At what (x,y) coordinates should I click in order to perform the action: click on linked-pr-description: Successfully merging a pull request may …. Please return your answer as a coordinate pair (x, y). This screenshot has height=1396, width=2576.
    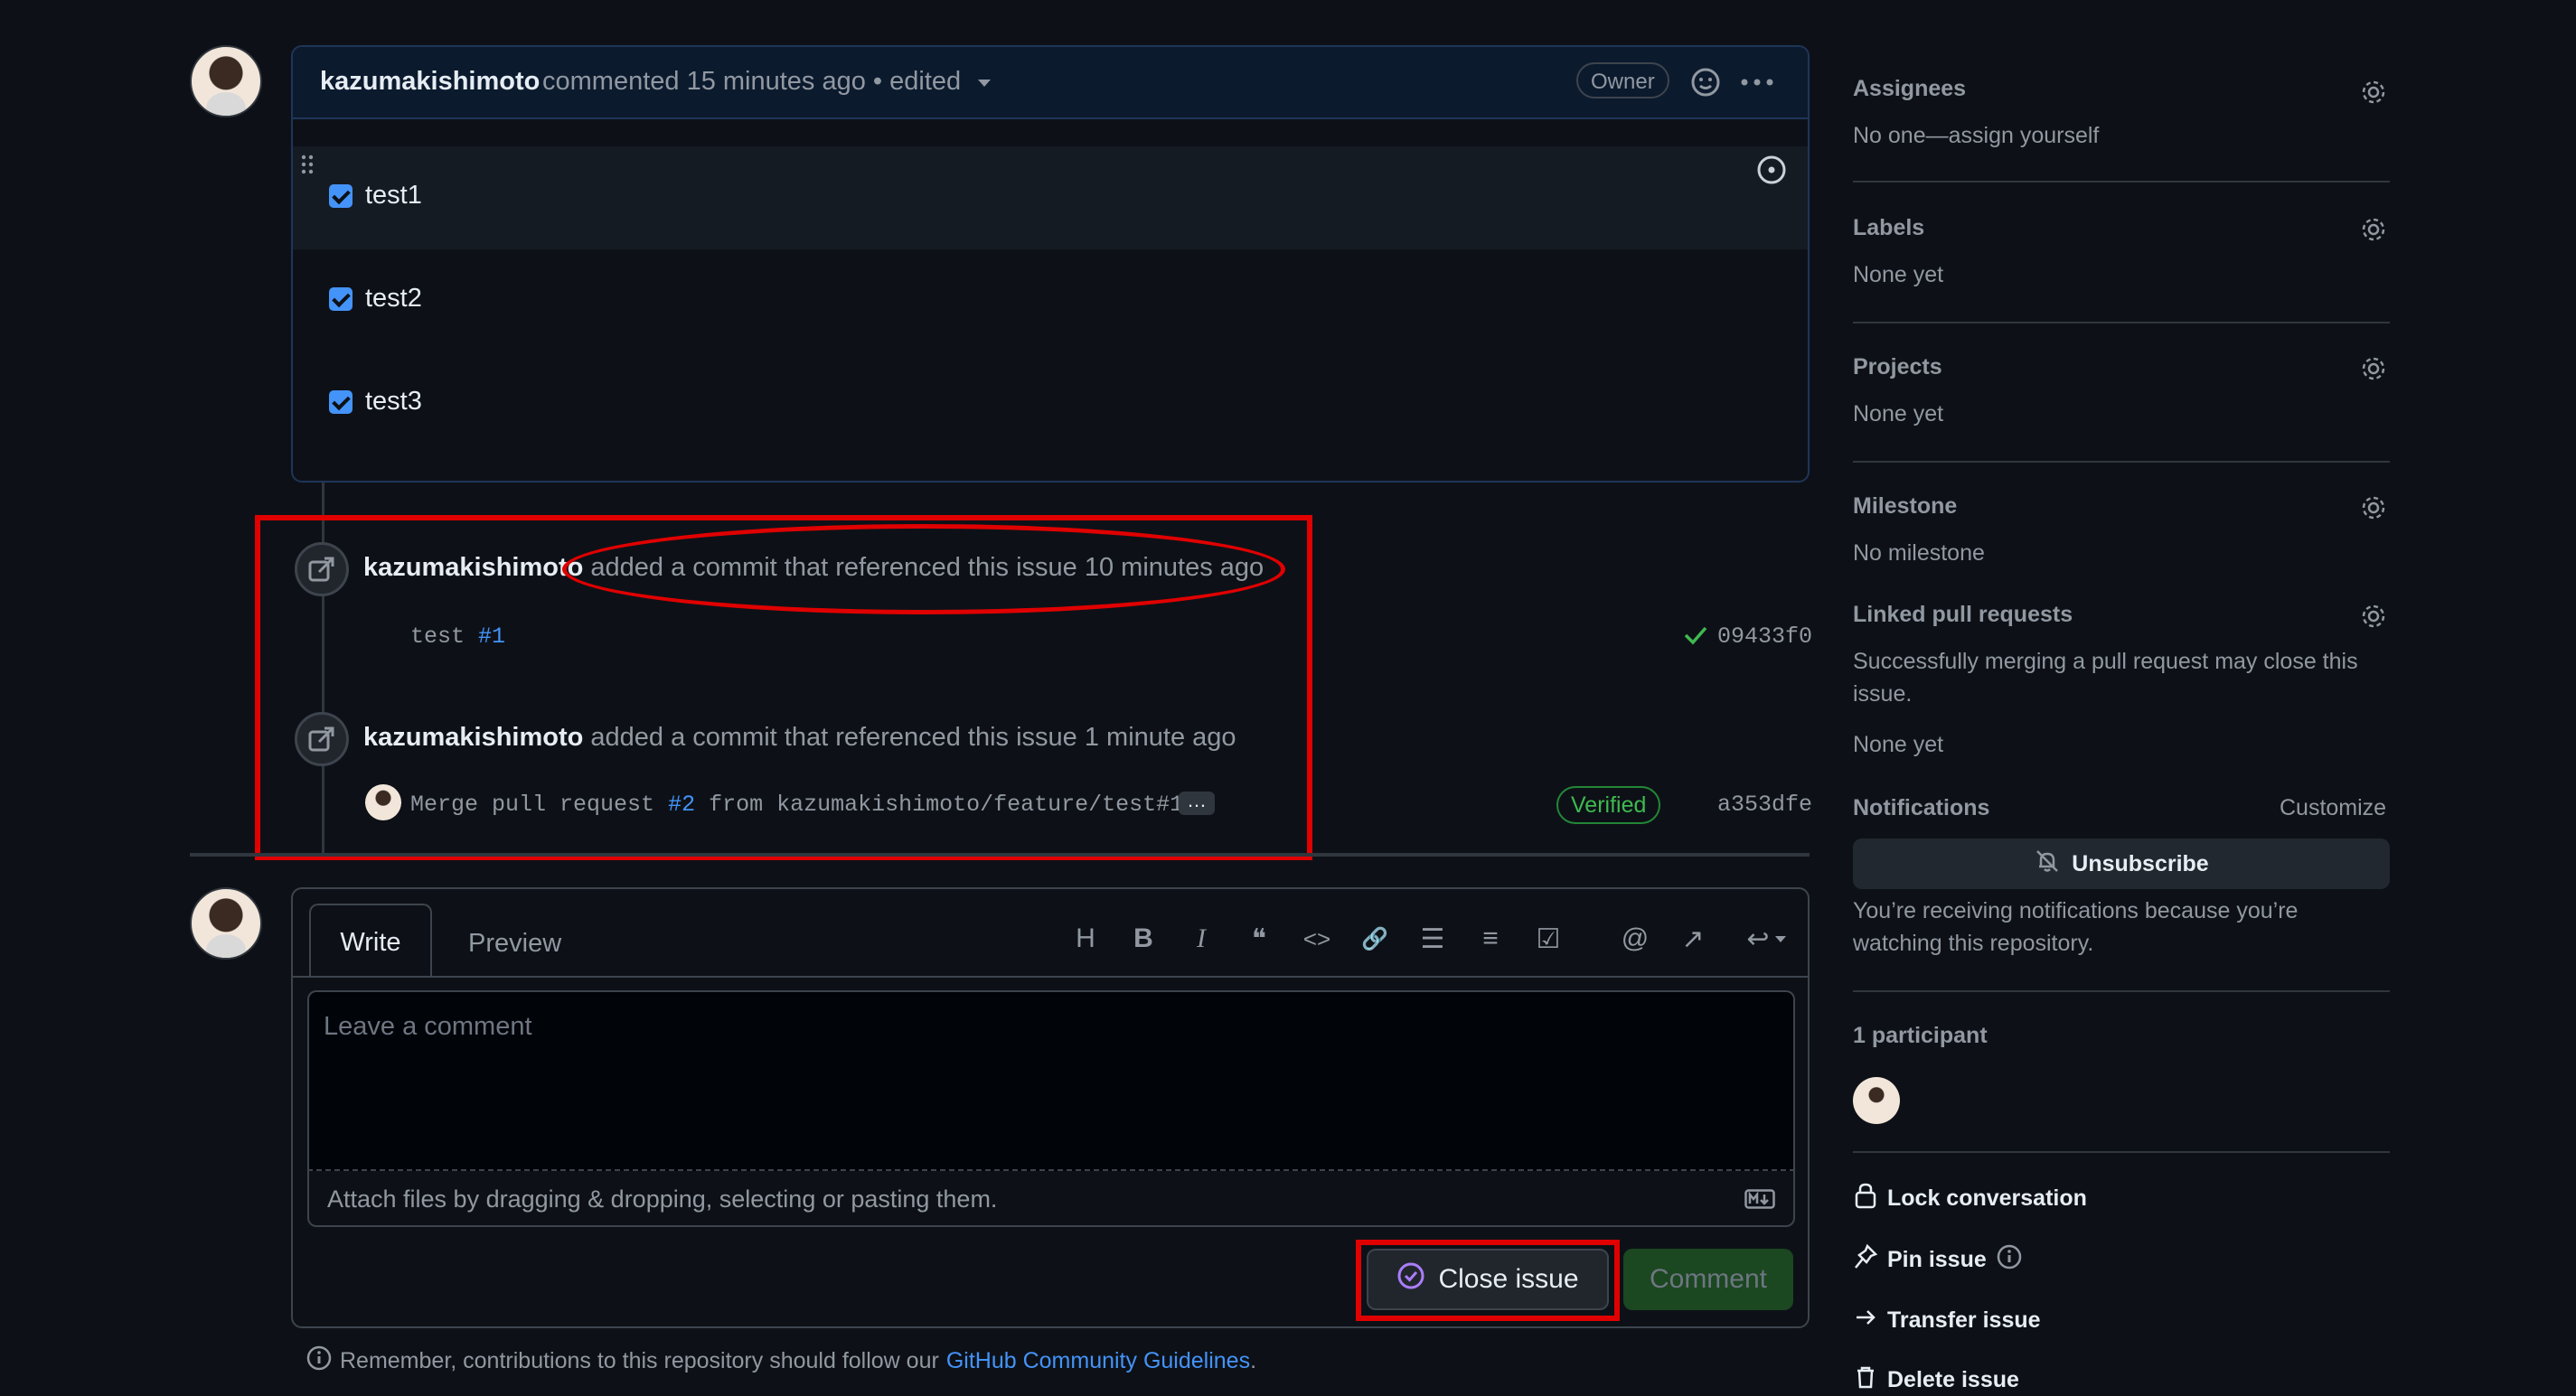
    Looking at the image, I should click on (2106, 678).